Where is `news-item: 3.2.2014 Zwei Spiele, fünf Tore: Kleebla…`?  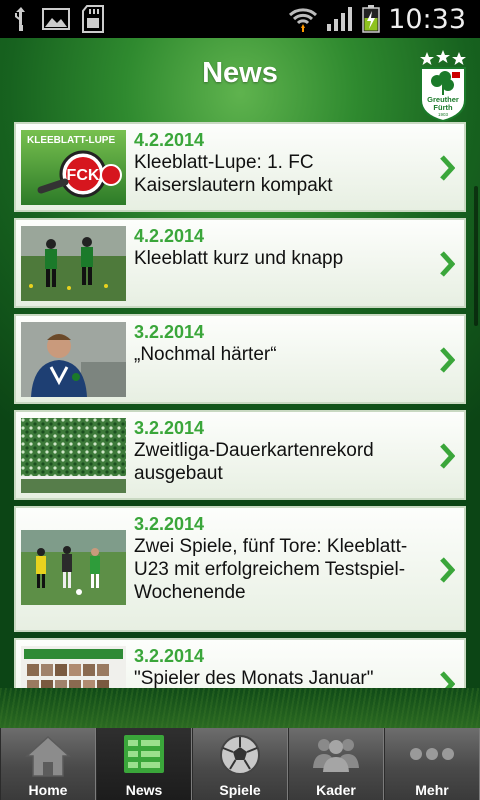 news-item: 3.2.2014 Zwei Spiele, fünf Tore: Kleebla… is located at coordinates (240, 569).